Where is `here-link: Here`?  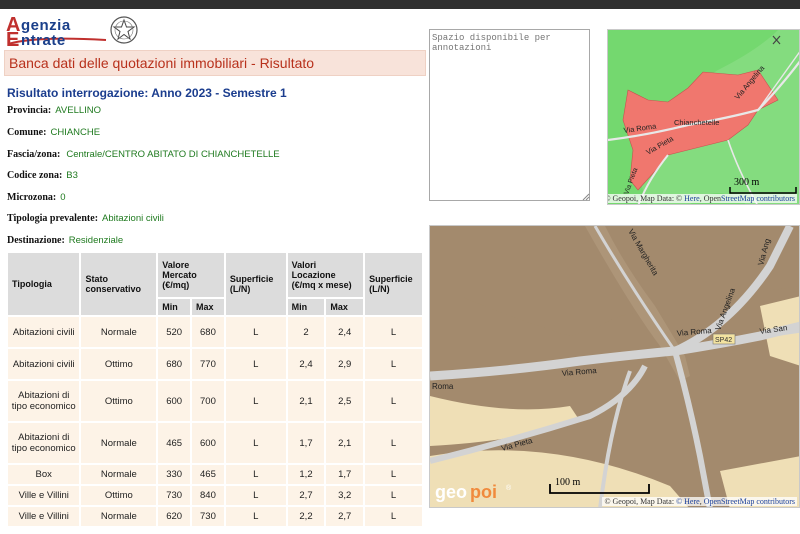
here-link: Here is located at coordinates (692, 198).